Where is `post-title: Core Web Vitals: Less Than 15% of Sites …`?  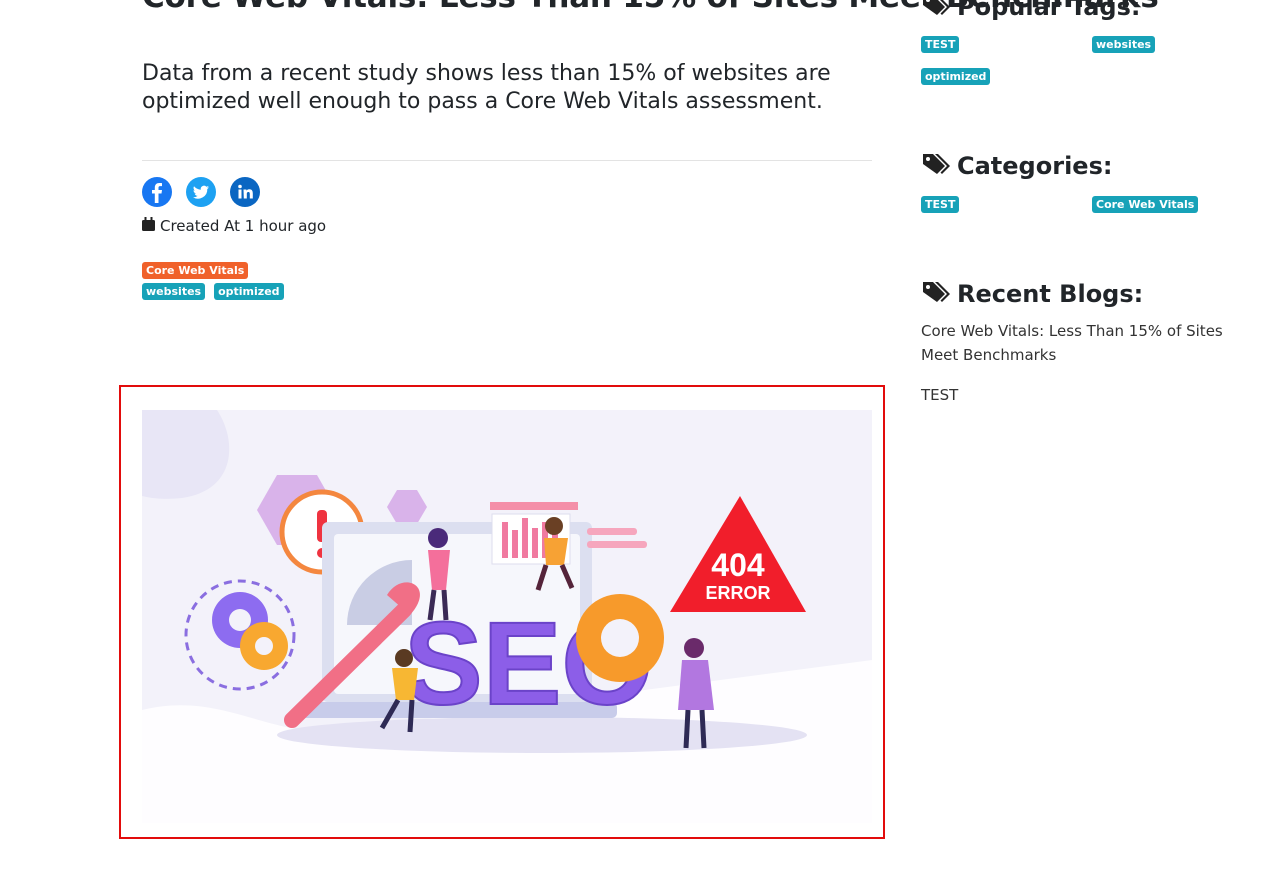
post-title: Core Web Vitals: Less Than 15% of Sites … is located at coordinates (650, 8).